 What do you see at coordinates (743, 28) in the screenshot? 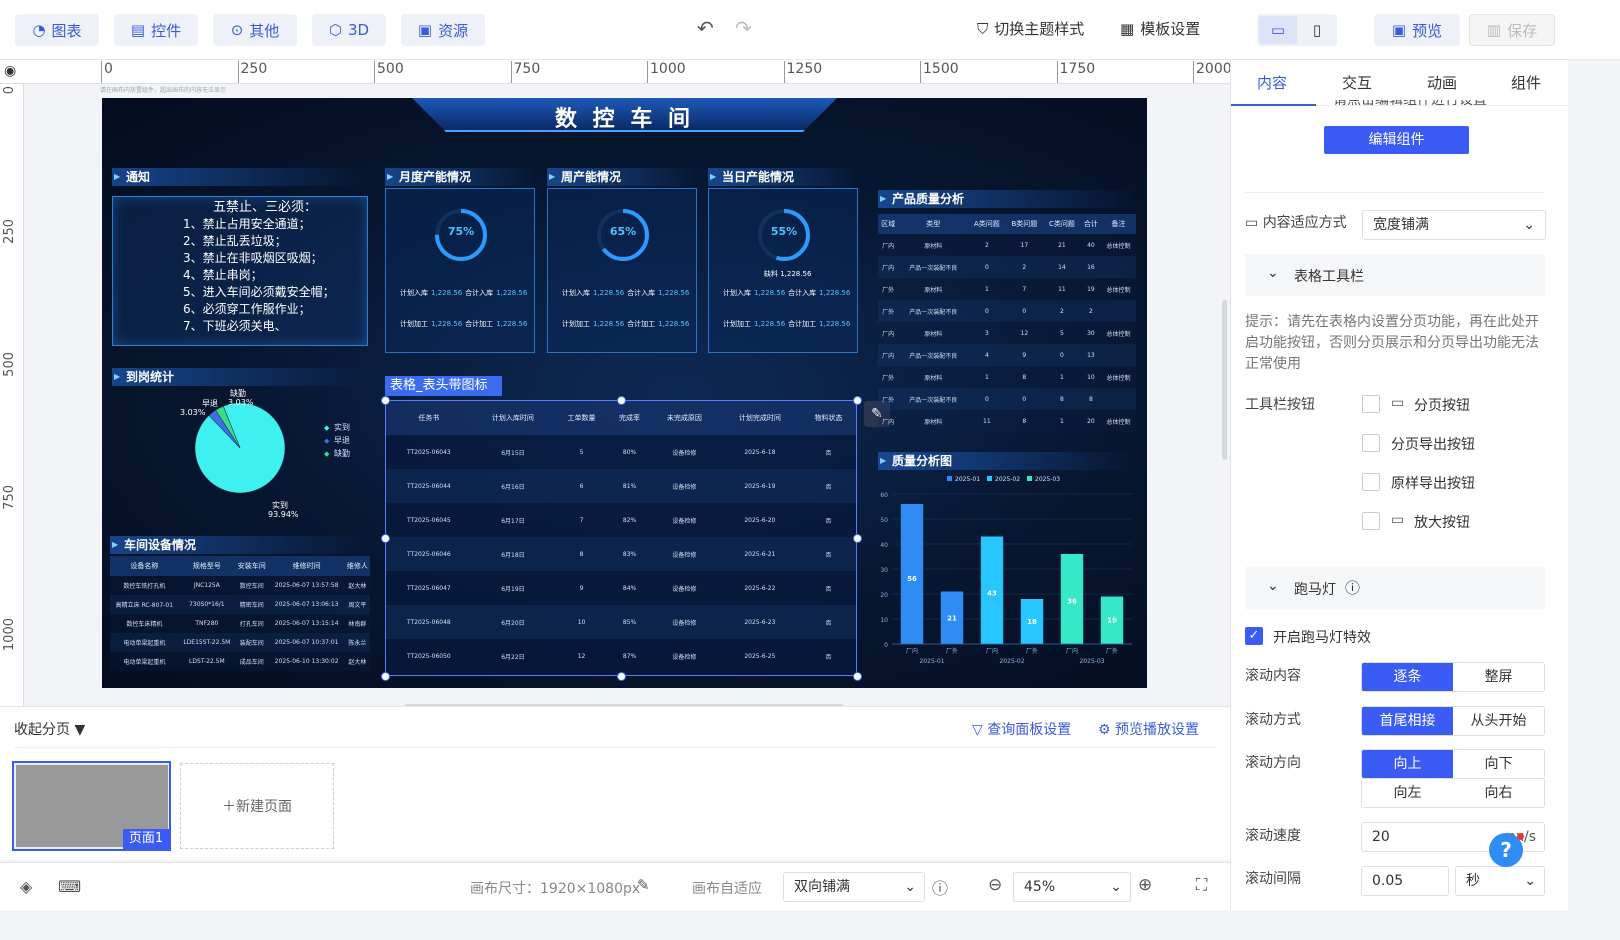
I see `redo-icon: ↷` at bounding box center [743, 28].